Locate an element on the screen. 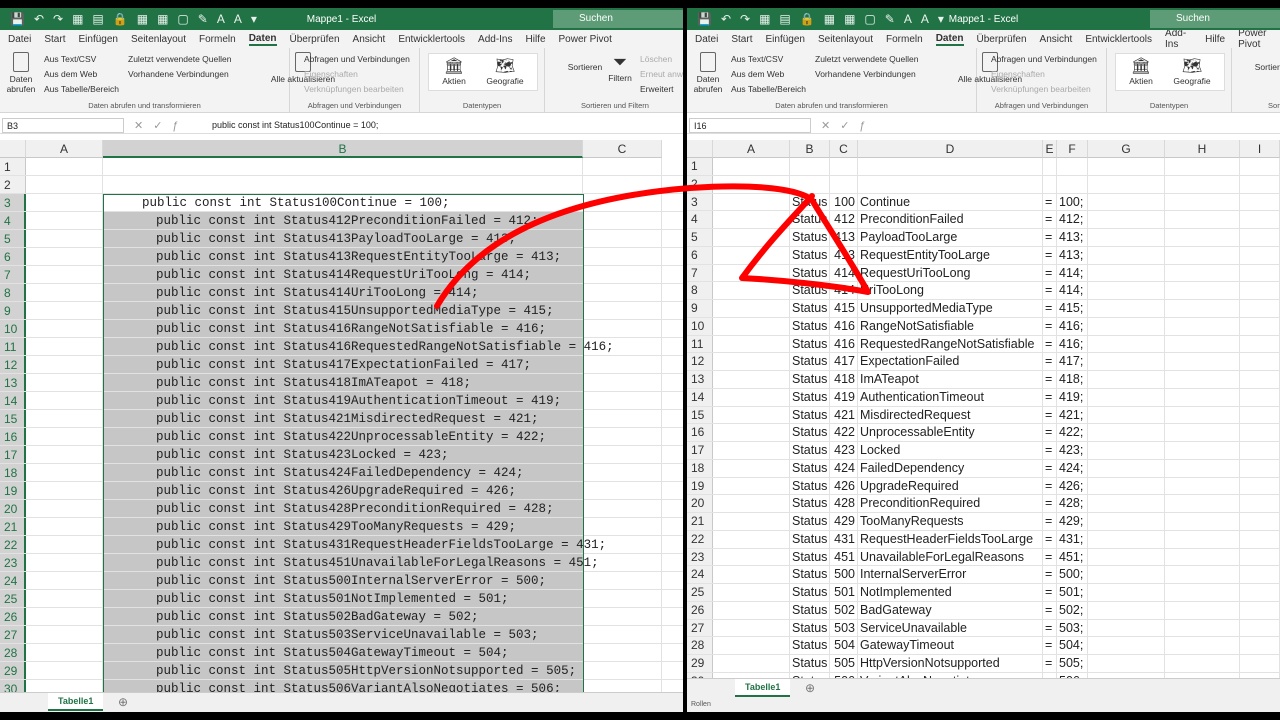  from-text-csv: Aus Text/CSV is located at coordinates (70, 59).